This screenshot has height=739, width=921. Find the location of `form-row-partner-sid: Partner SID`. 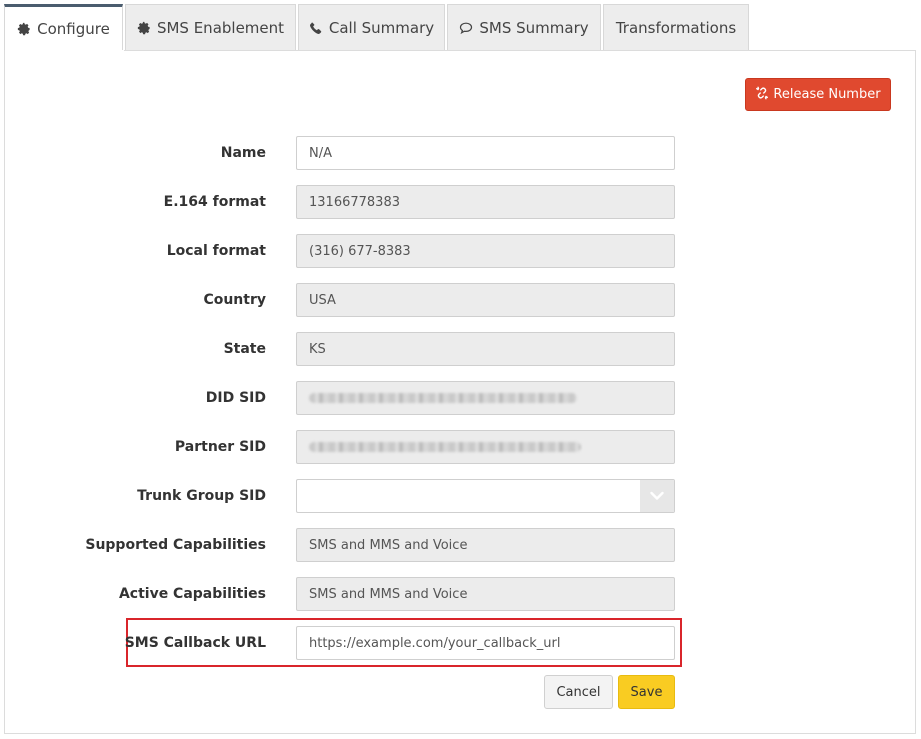

form-row-partner-sid: Partner SID is located at coordinates (460, 447).